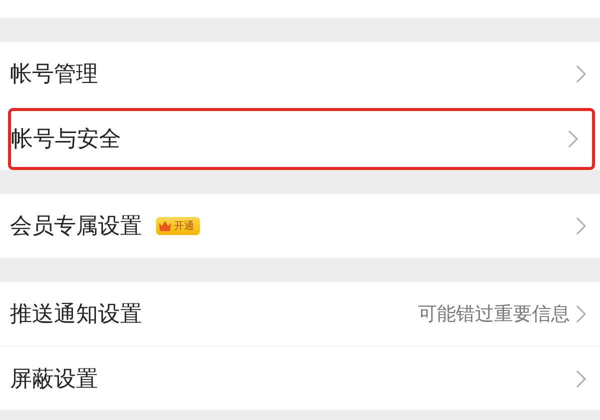 Image resolution: width=600 pixels, height=420 pixels. I want to click on setting-item: 会员专属设置, so click(76, 226).